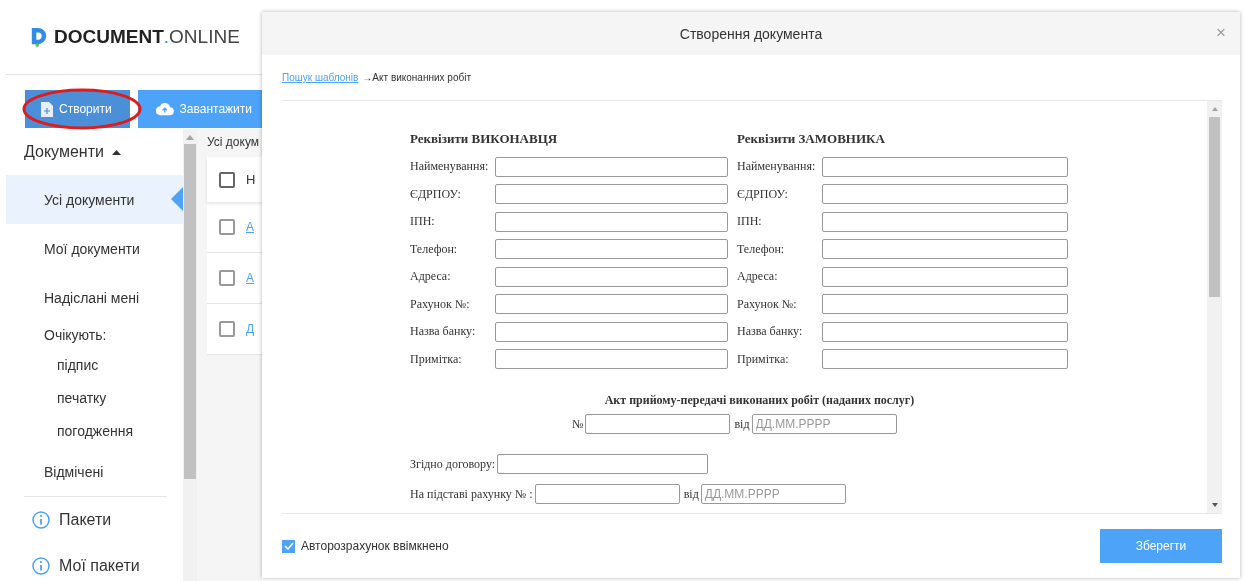 This screenshot has width=1245, height=581. What do you see at coordinates (484, 139) in the screenshot?
I see `section-heading: Реквізити ВИКОНАВЦЯ` at bounding box center [484, 139].